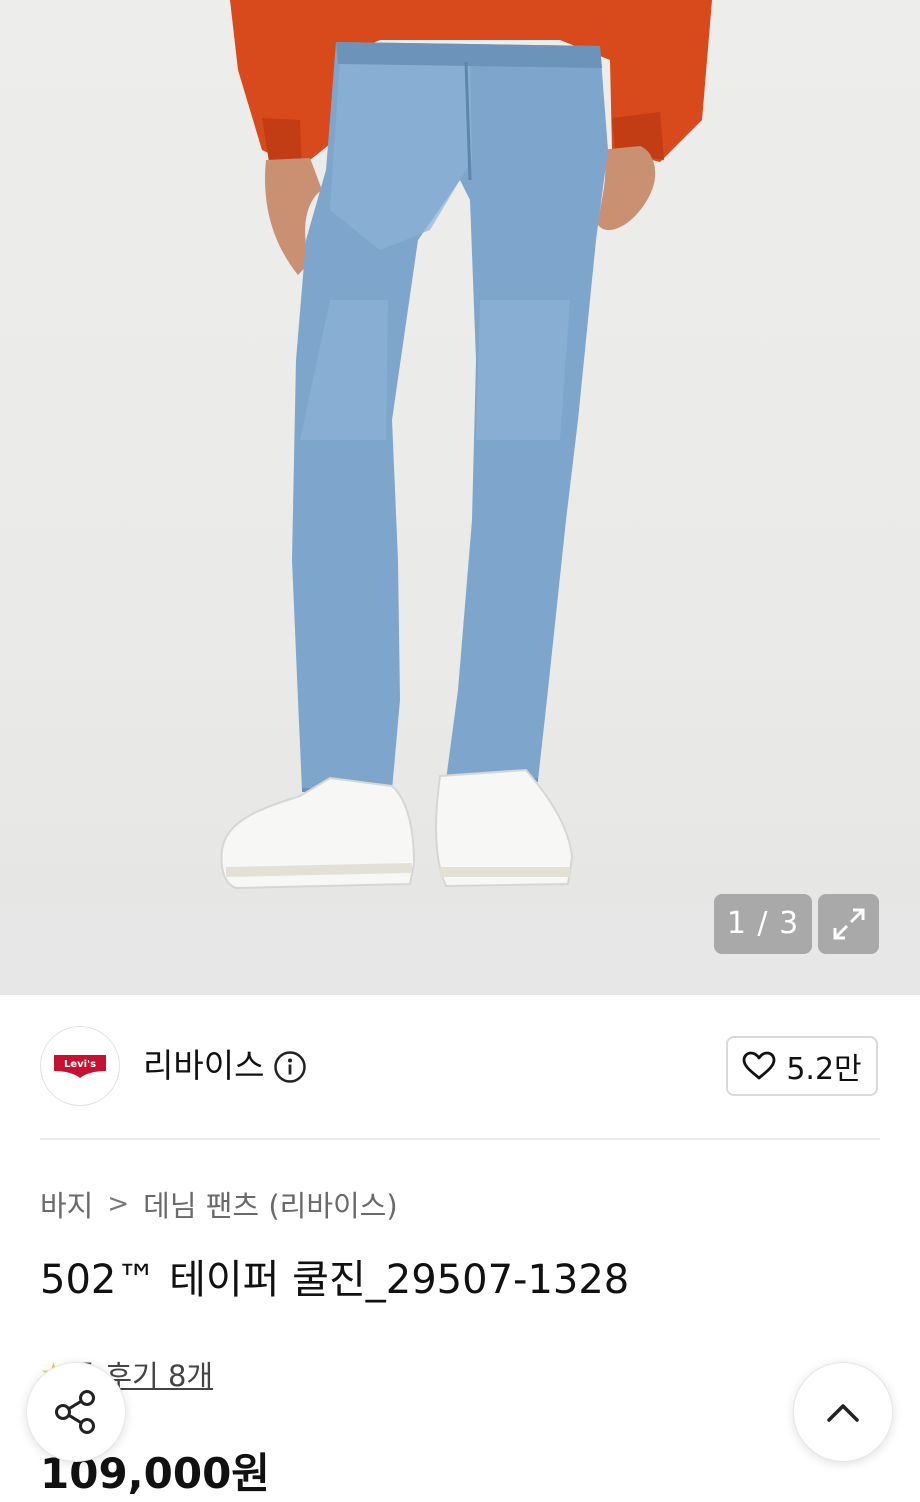 The image size is (920, 1502). What do you see at coordinates (763, 924) in the screenshot?
I see `image-page-counter: 1 / 3` at bounding box center [763, 924].